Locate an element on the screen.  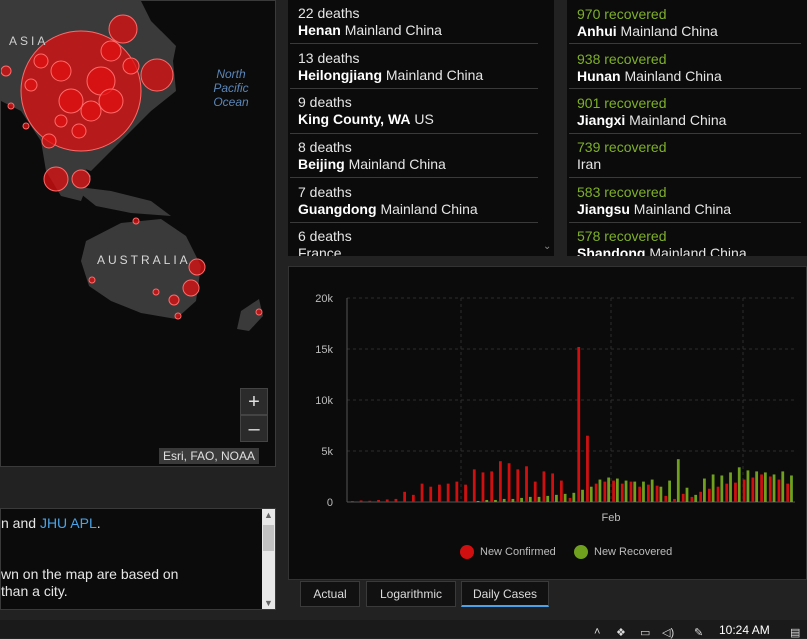
list-item: 583 recovered Jiangsu Mainland China is located at coordinates (685, 201).